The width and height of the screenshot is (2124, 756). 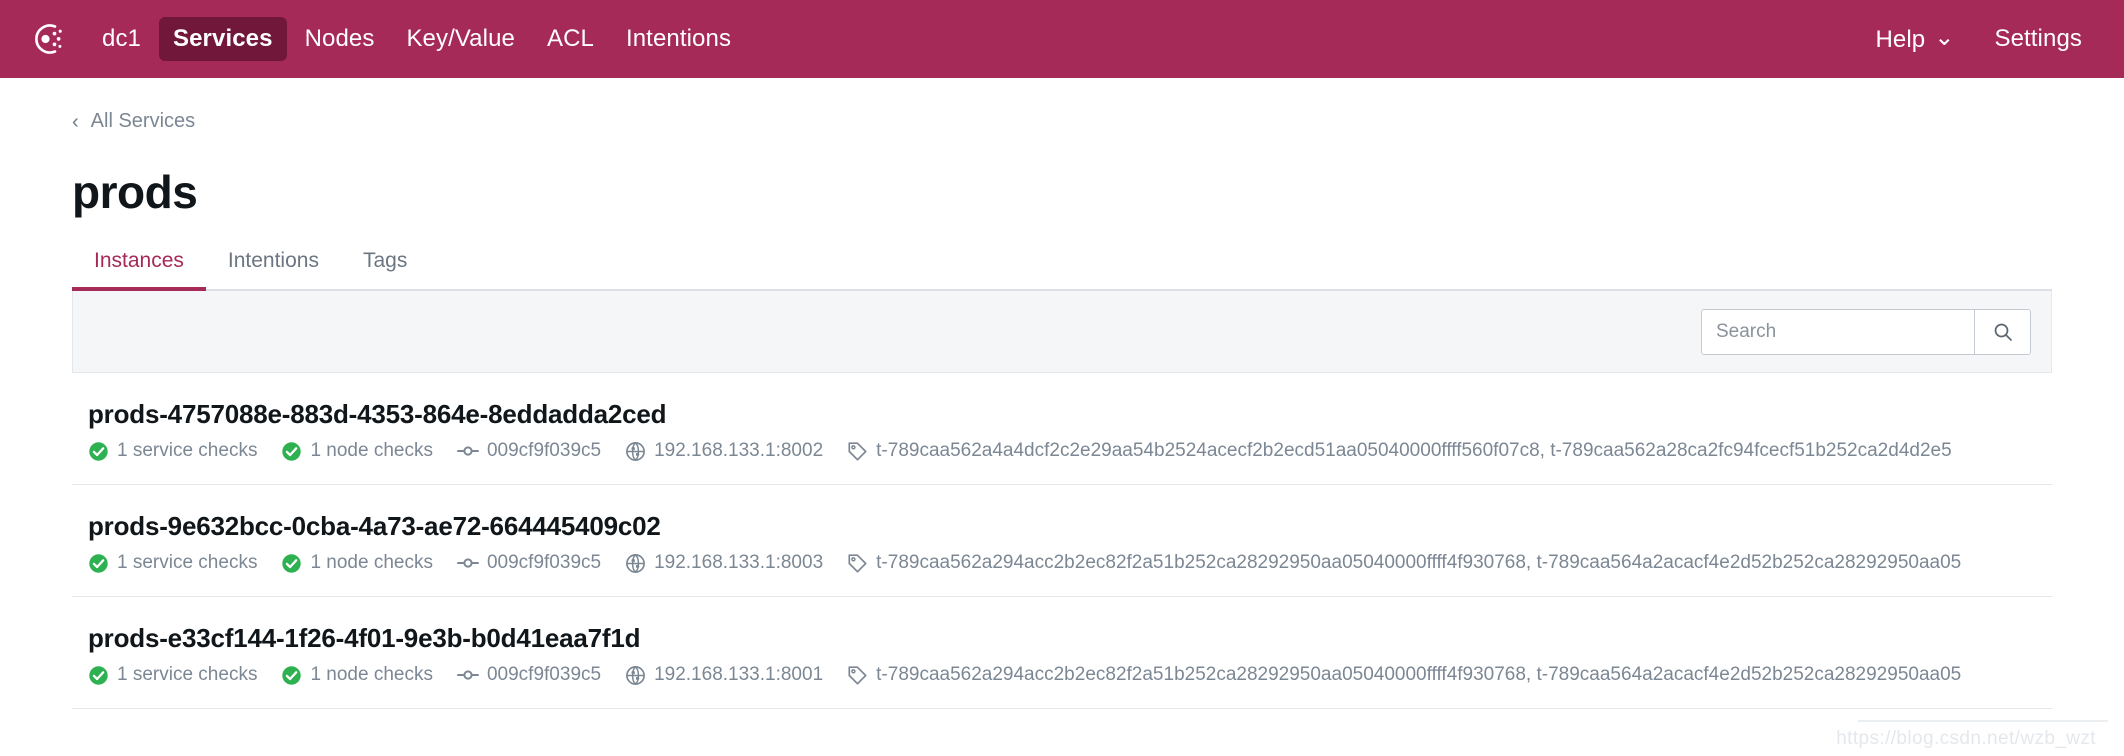 What do you see at coordinates (1062, 332) in the screenshot?
I see `filter-bar` at bounding box center [1062, 332].